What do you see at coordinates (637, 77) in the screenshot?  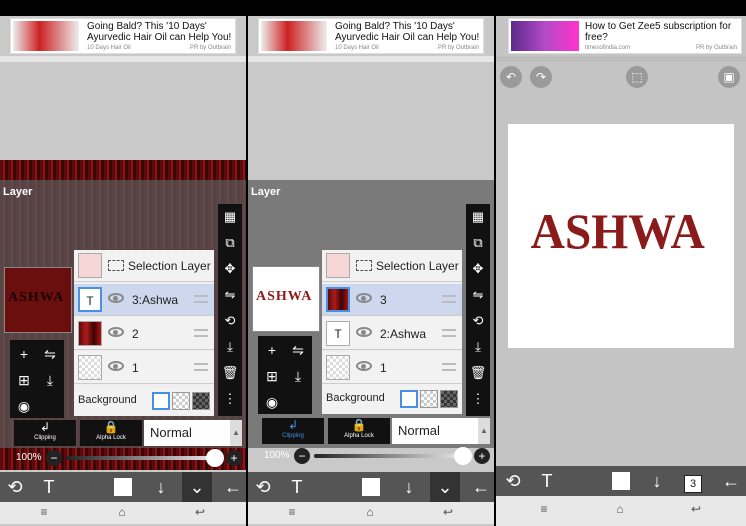 I see `selection-icon: ⬚` at bounding box center [637, 77].